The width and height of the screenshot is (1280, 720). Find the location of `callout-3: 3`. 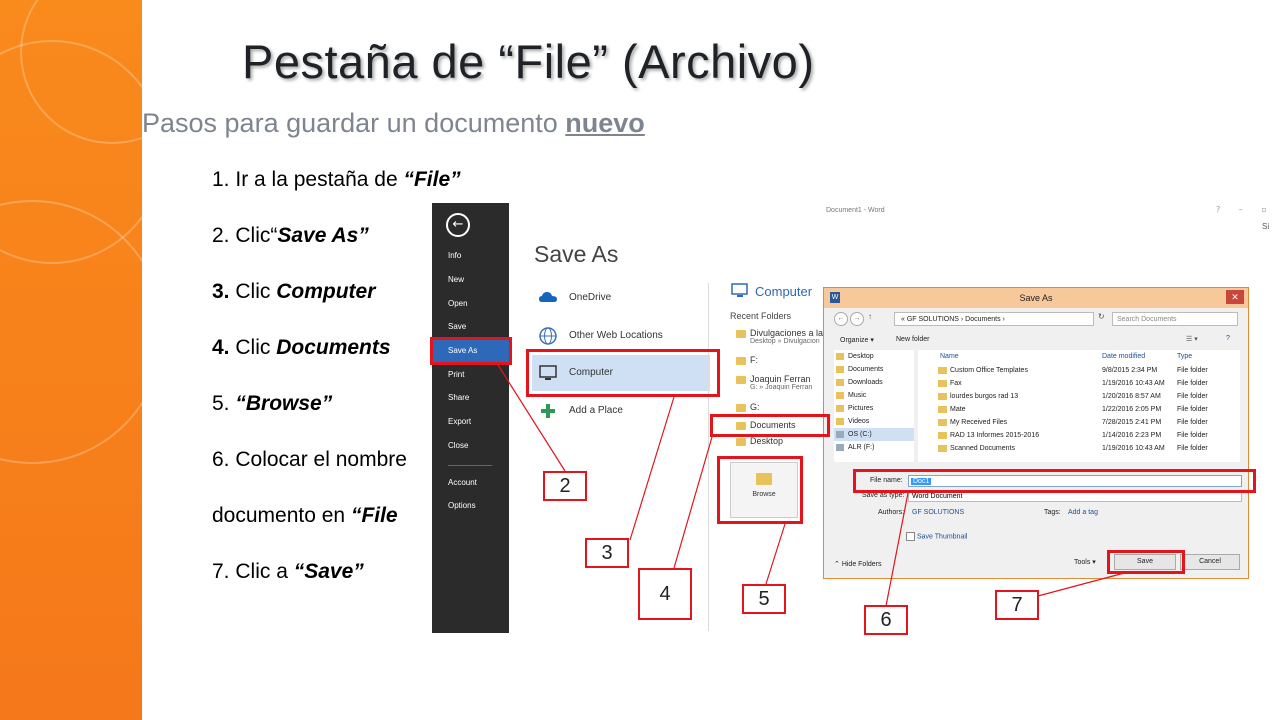

callout-3: 3 is located at coordinates (607, 553).